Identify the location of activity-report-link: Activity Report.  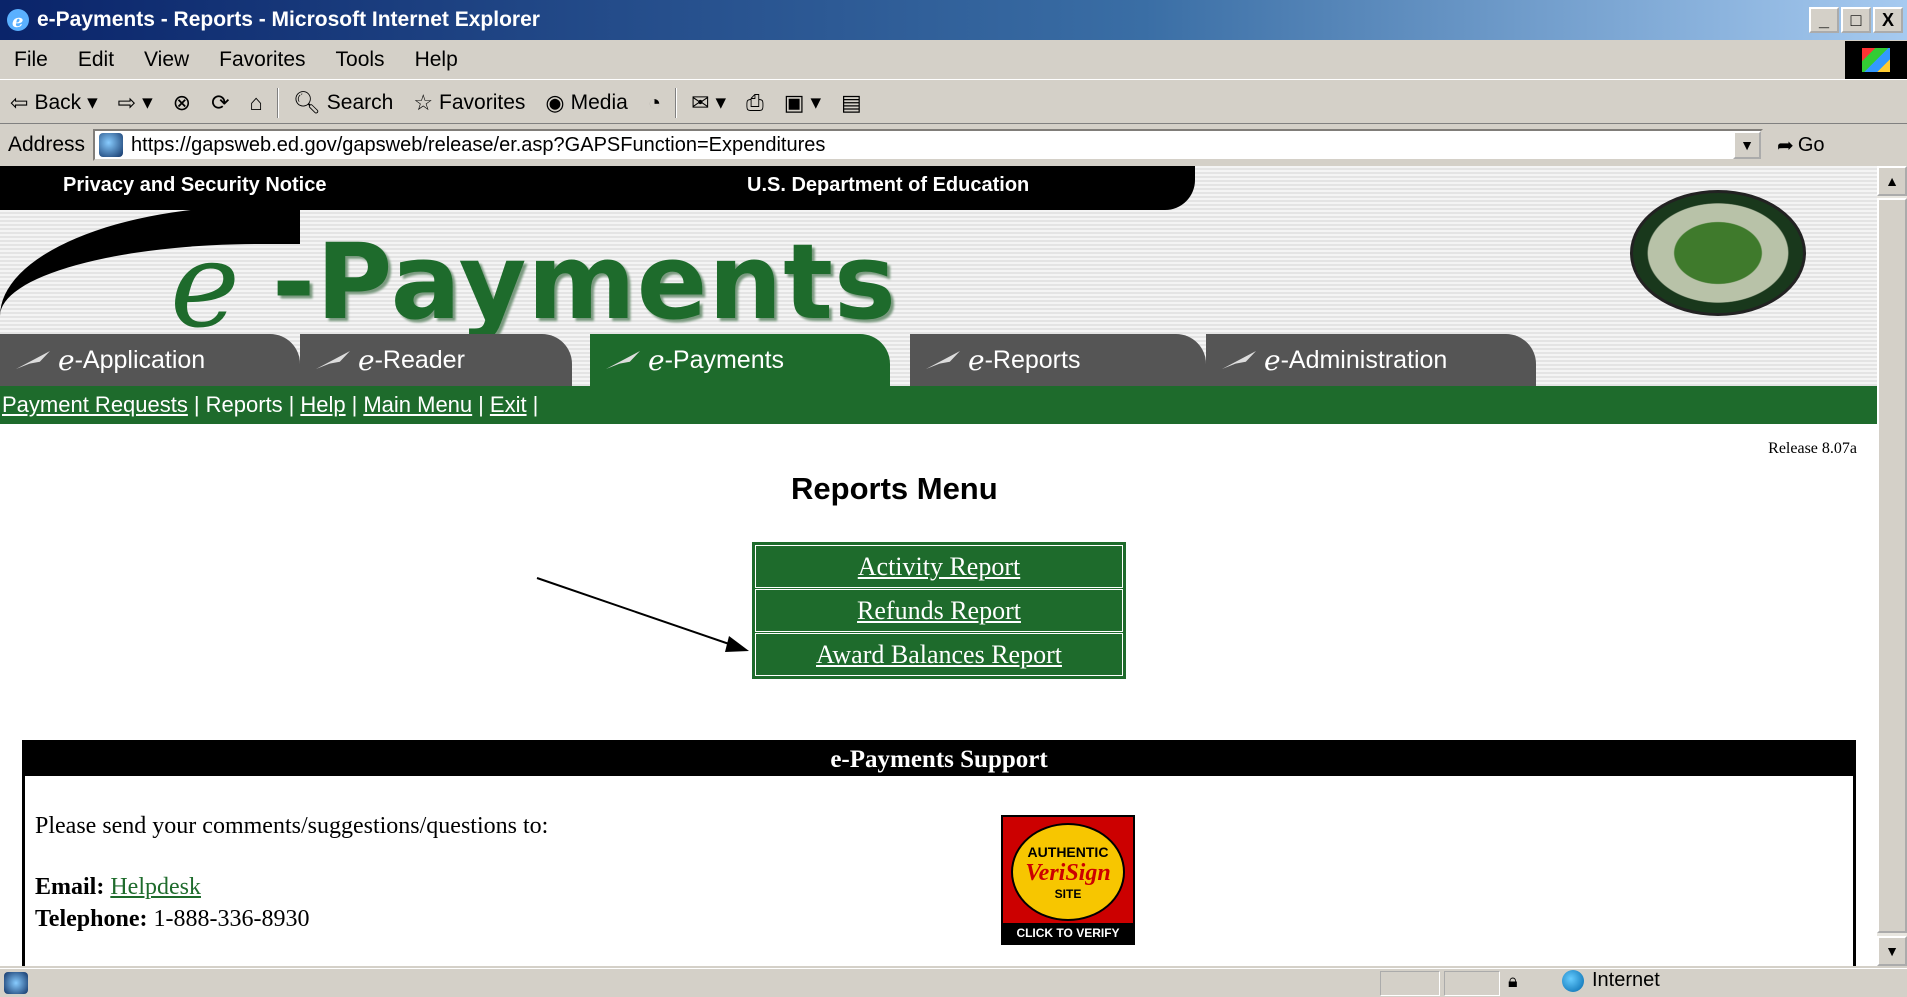
(939, 566).